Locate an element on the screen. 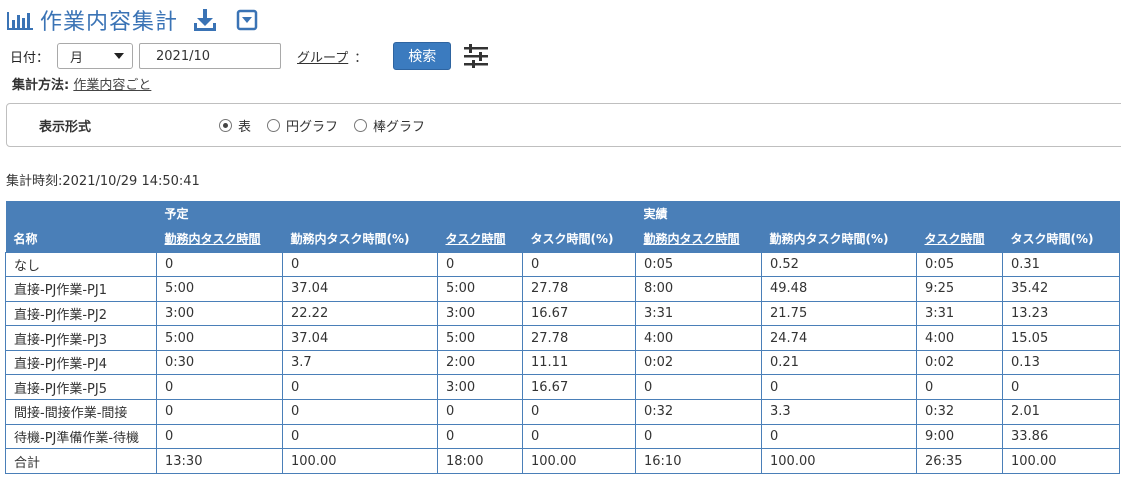 The height and width of the screenshot is (483, 1121). date-input: 2021/10 is located at coordinates (210, 56).